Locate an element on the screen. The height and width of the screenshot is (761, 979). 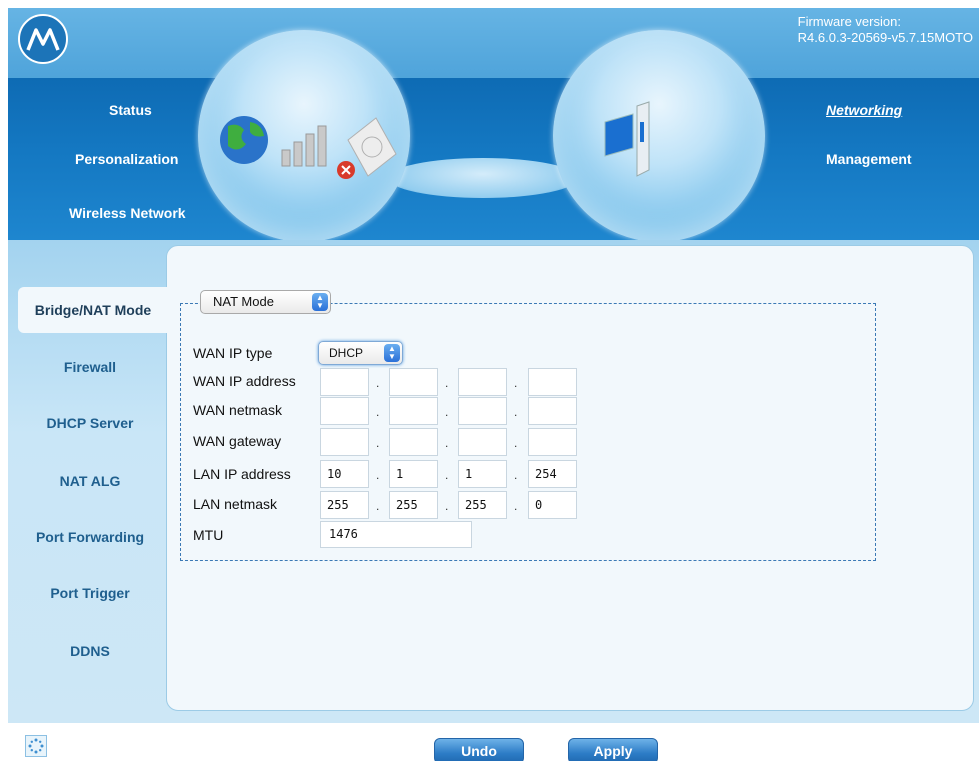
nav-networking: Networking is located at coordinates (864, 110).